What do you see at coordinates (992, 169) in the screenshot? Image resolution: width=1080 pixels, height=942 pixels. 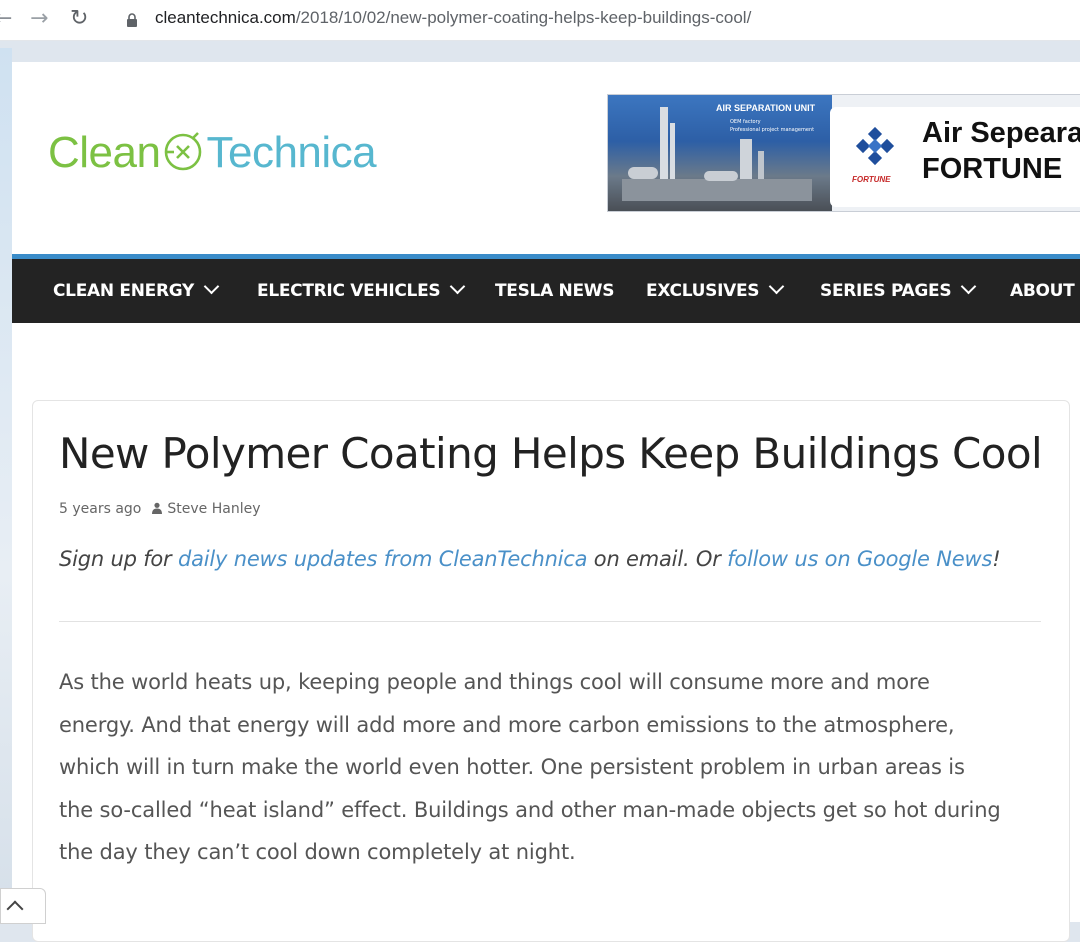 I see `ad-brand-name: FORTUNE` at bounding box center [992, 169].